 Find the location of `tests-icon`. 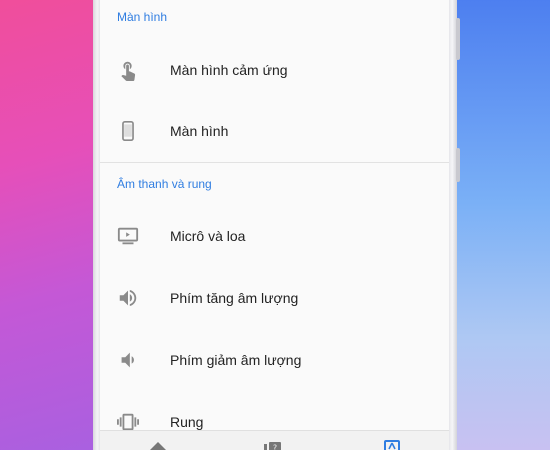

tests-icon is located at coordinates (392, 444).